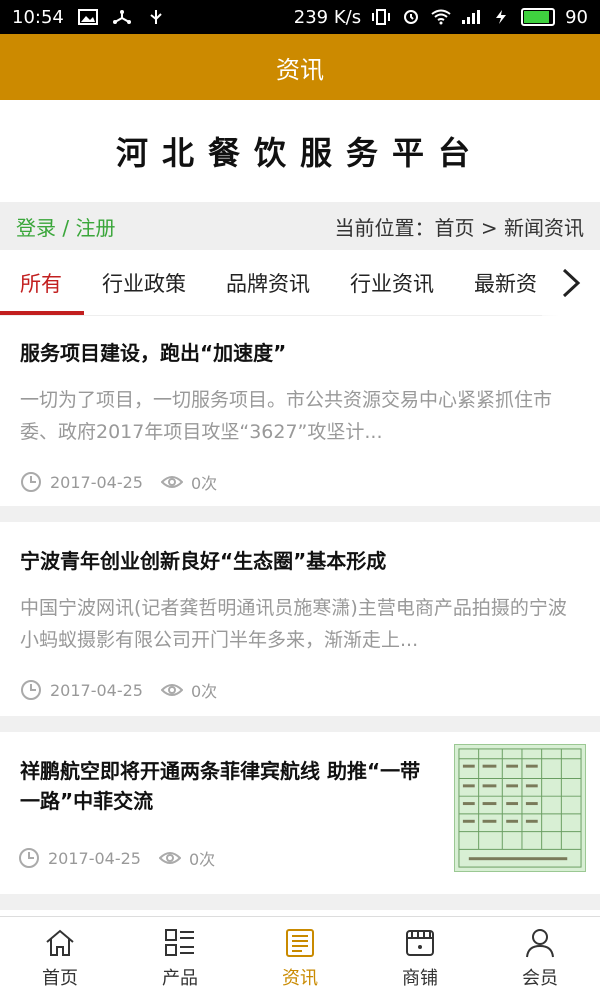  What do you see at coordinates (420, 978) in the screenshot?
I see `nav-label: 商铺` at bounding box center [420, 978].